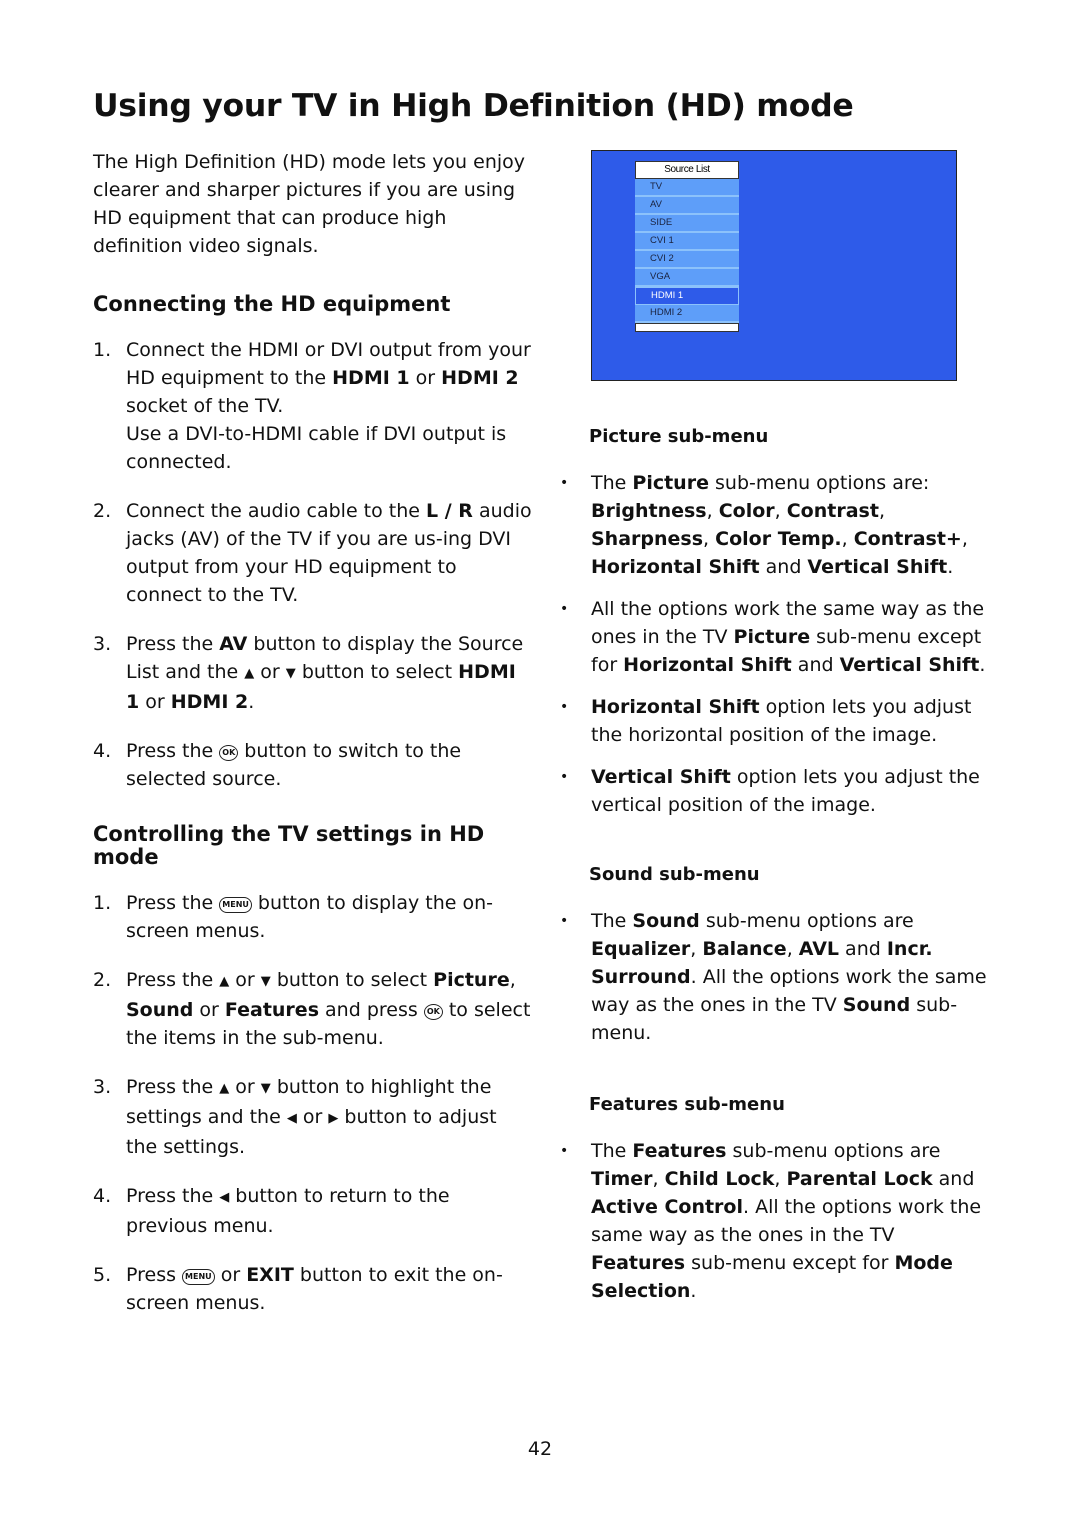  What do you see at coordinates (687, 188) in the screenshot?
I see `source-item-tv: TV` at bounding box center [687, 188].